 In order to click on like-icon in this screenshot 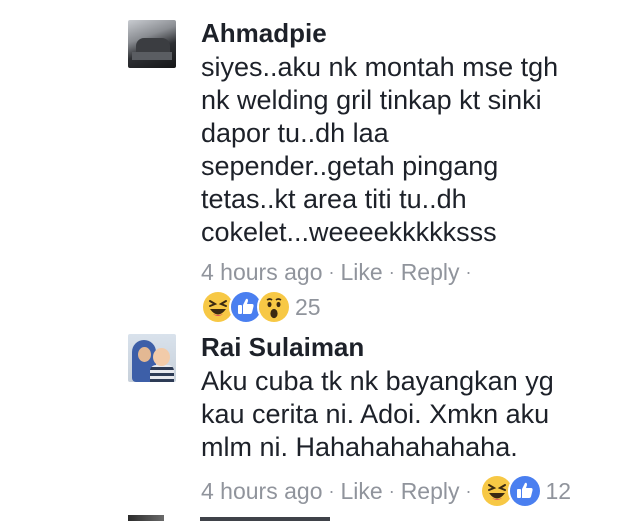, I will do `click(524, 491)`.